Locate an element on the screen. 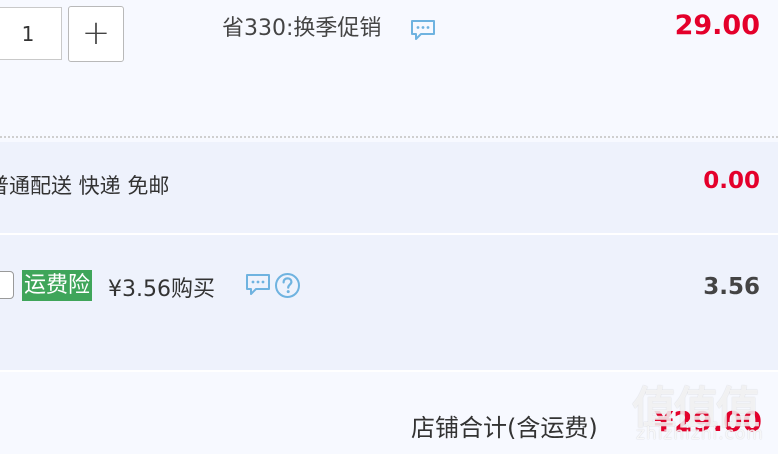  item-price: 29.00 is located at coordinates (717, 25).